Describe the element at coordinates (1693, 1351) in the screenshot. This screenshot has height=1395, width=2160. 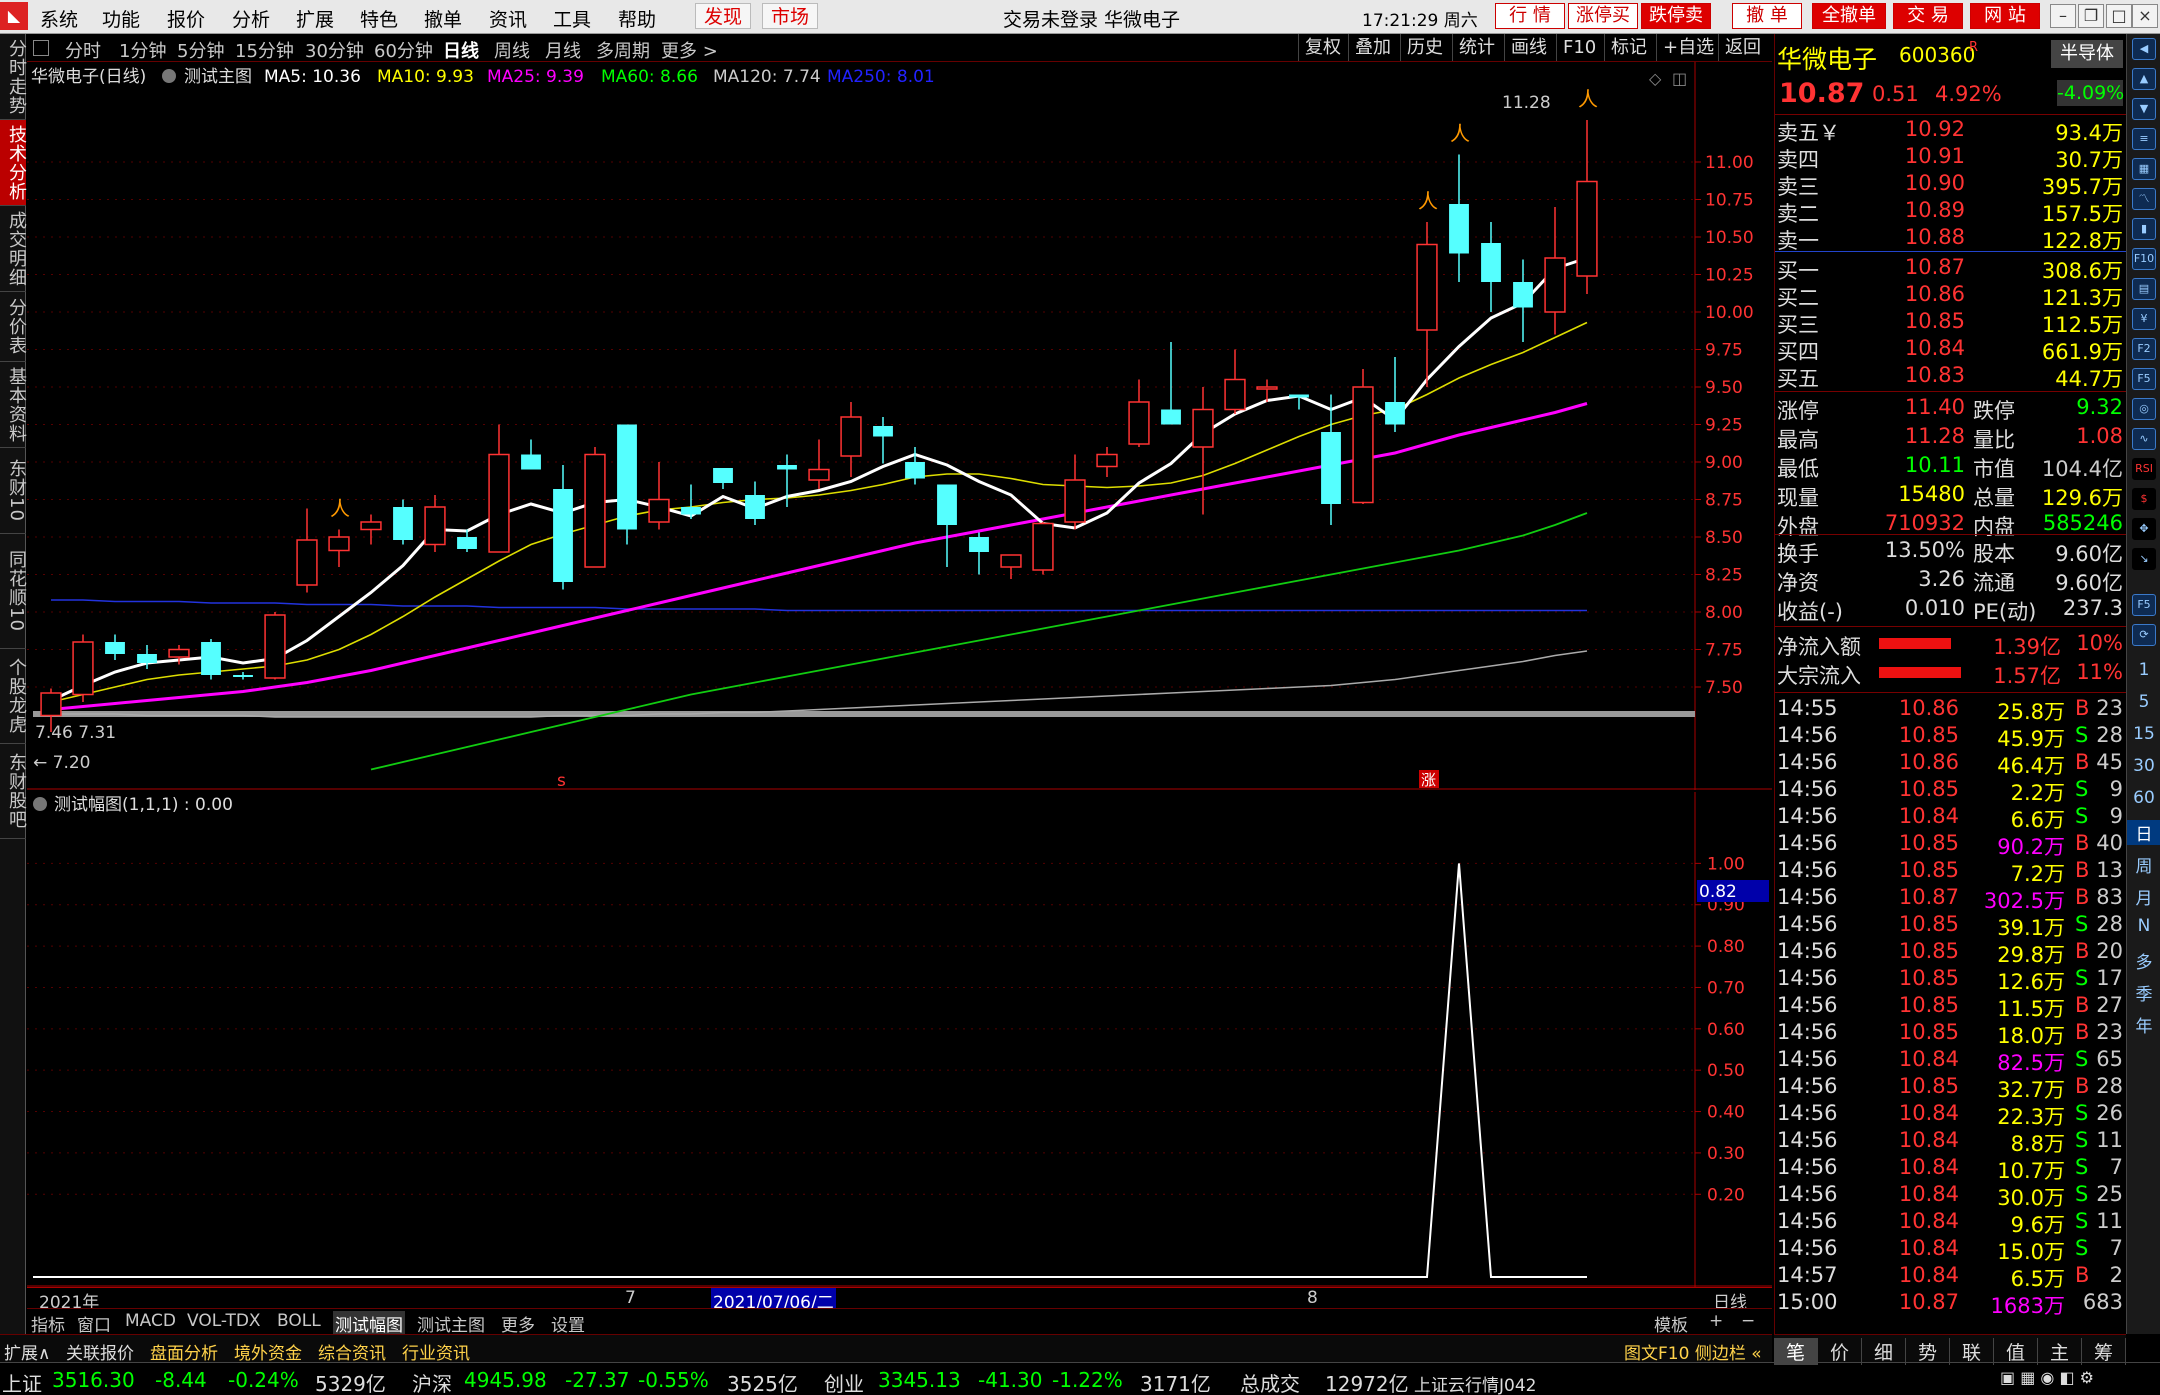
I see `sidebar-toggle: 图文F10 侧边栏 «` at that location.